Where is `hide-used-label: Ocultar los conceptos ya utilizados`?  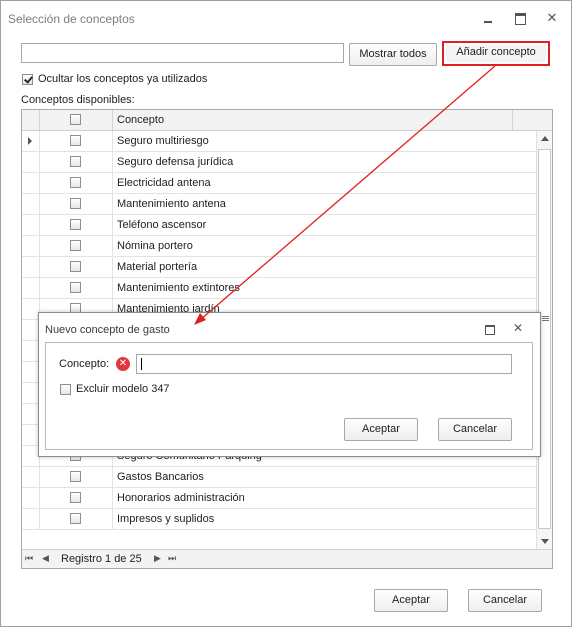 hide-used-label: Ocultar los conceptos ya utilizados is located at coordinates (123, 79).